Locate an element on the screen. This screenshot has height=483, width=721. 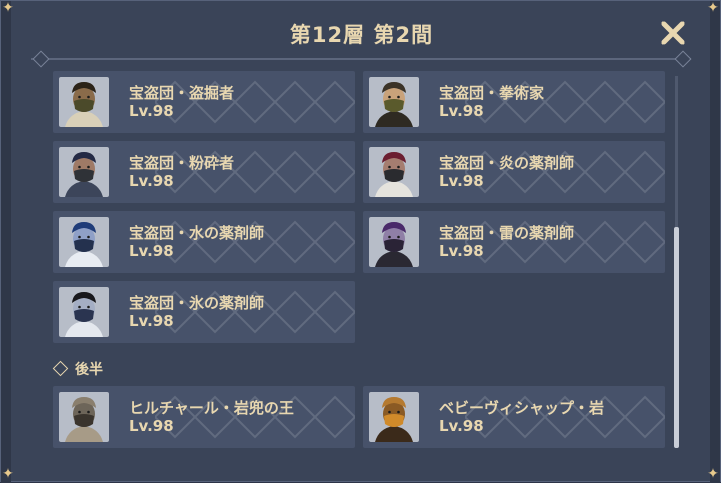
section-label-later: 後半 is located at coordinates (89, 370).